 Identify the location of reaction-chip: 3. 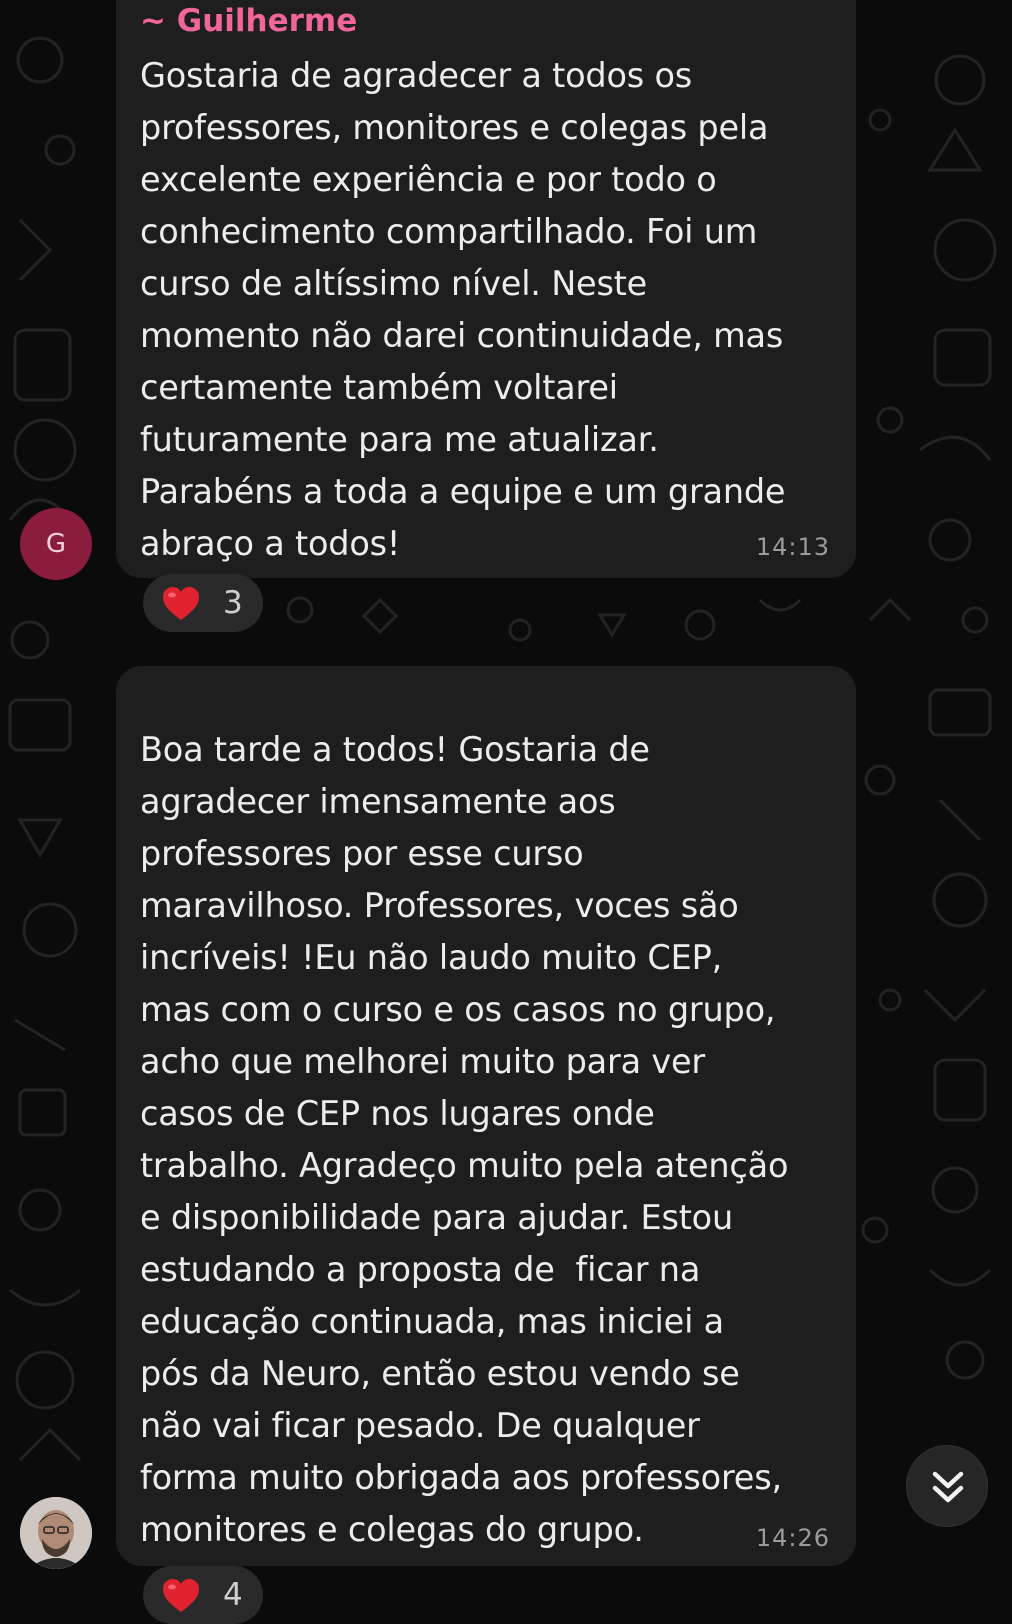
(203, 603).